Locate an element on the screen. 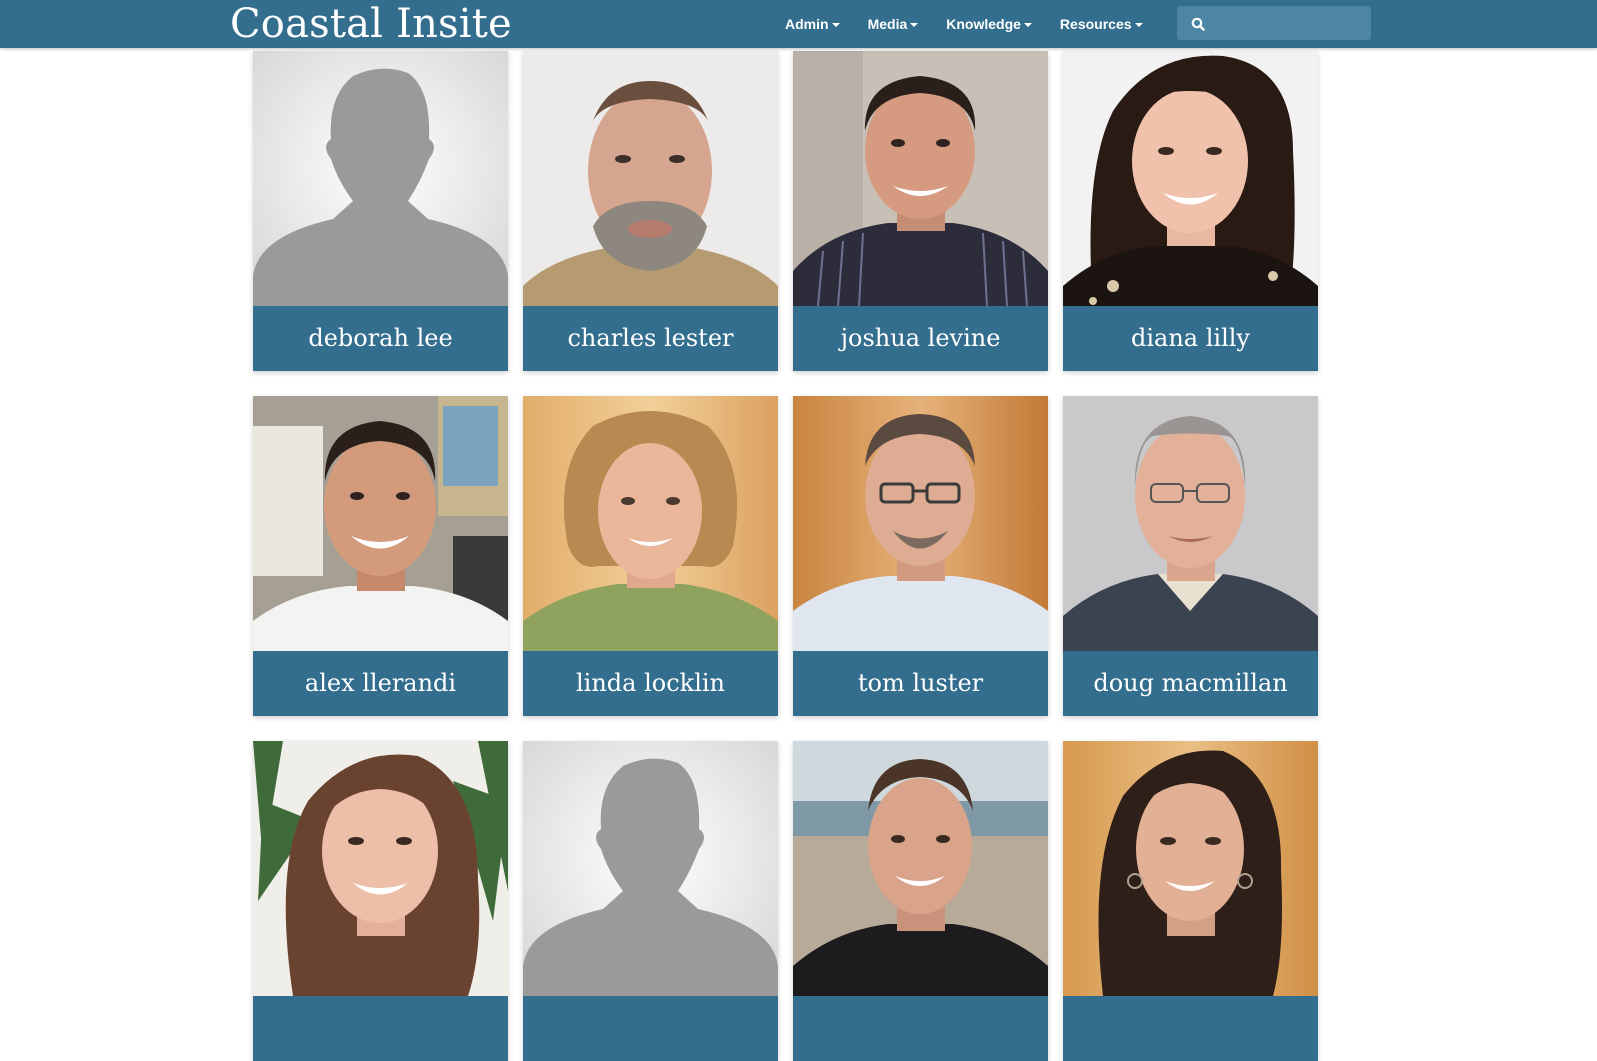 The image size is (1597, 1061). nav-resources-label: Resources is located at coordinates (1095, 24).